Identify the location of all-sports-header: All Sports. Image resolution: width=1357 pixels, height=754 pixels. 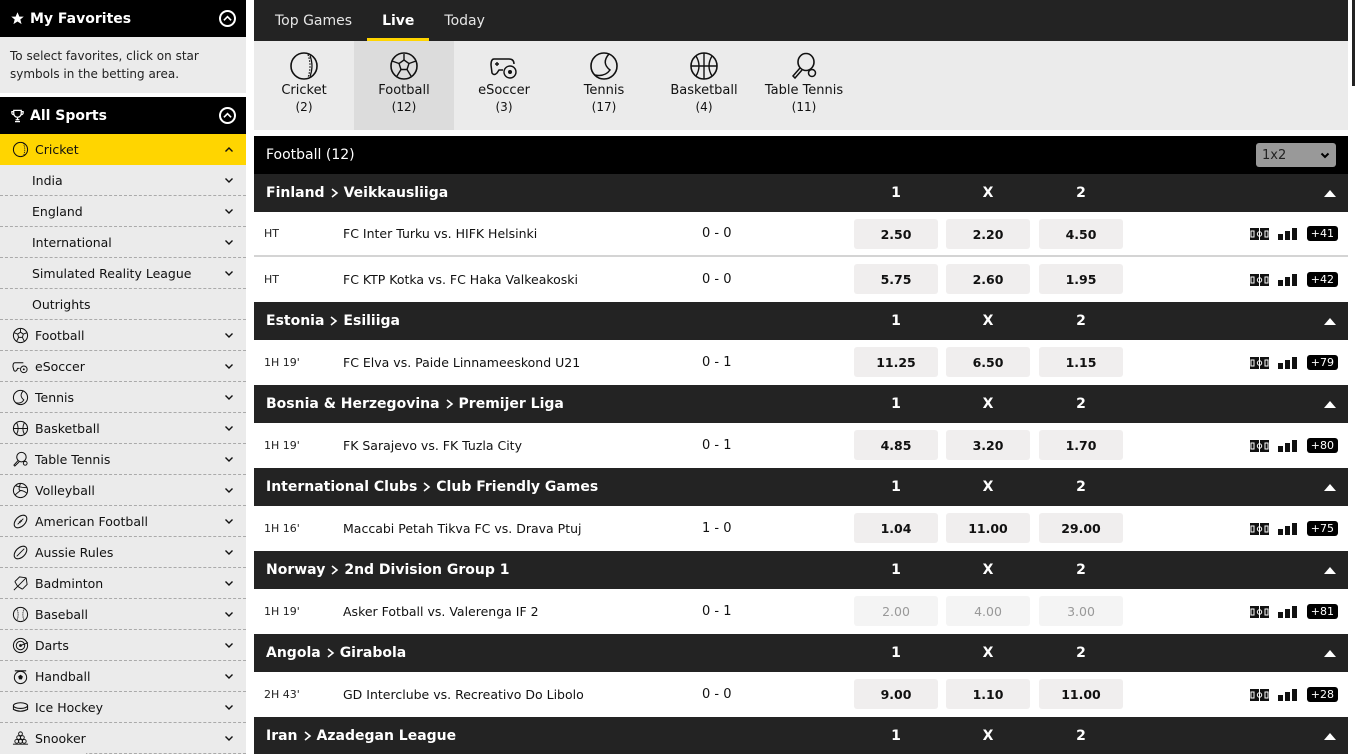
(123, 115).